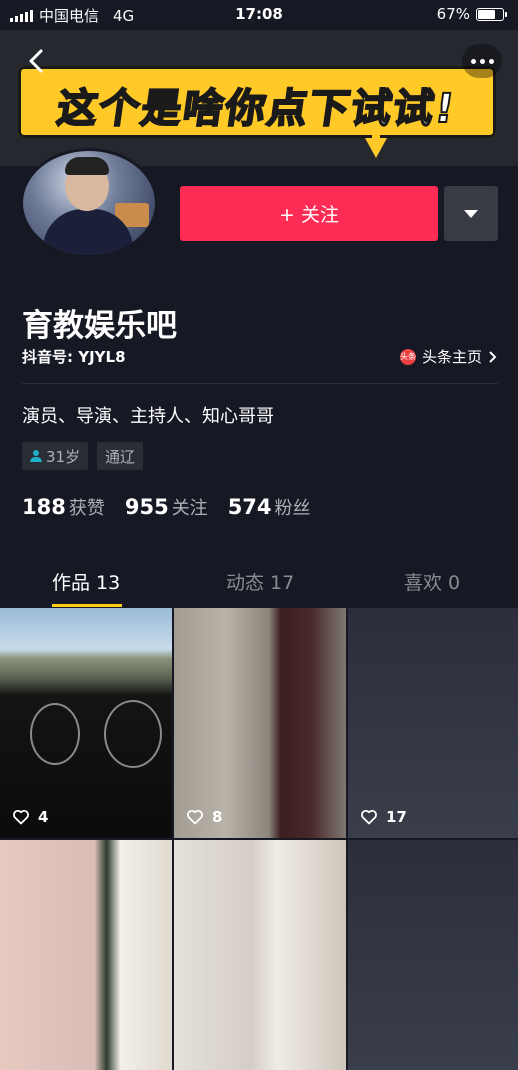 This screenshot has height=1070, width=518. What do you see at coordinates (376, 148) in the screenshot?
I see `banner-arrow-icon` at bounding box center [376, 148].